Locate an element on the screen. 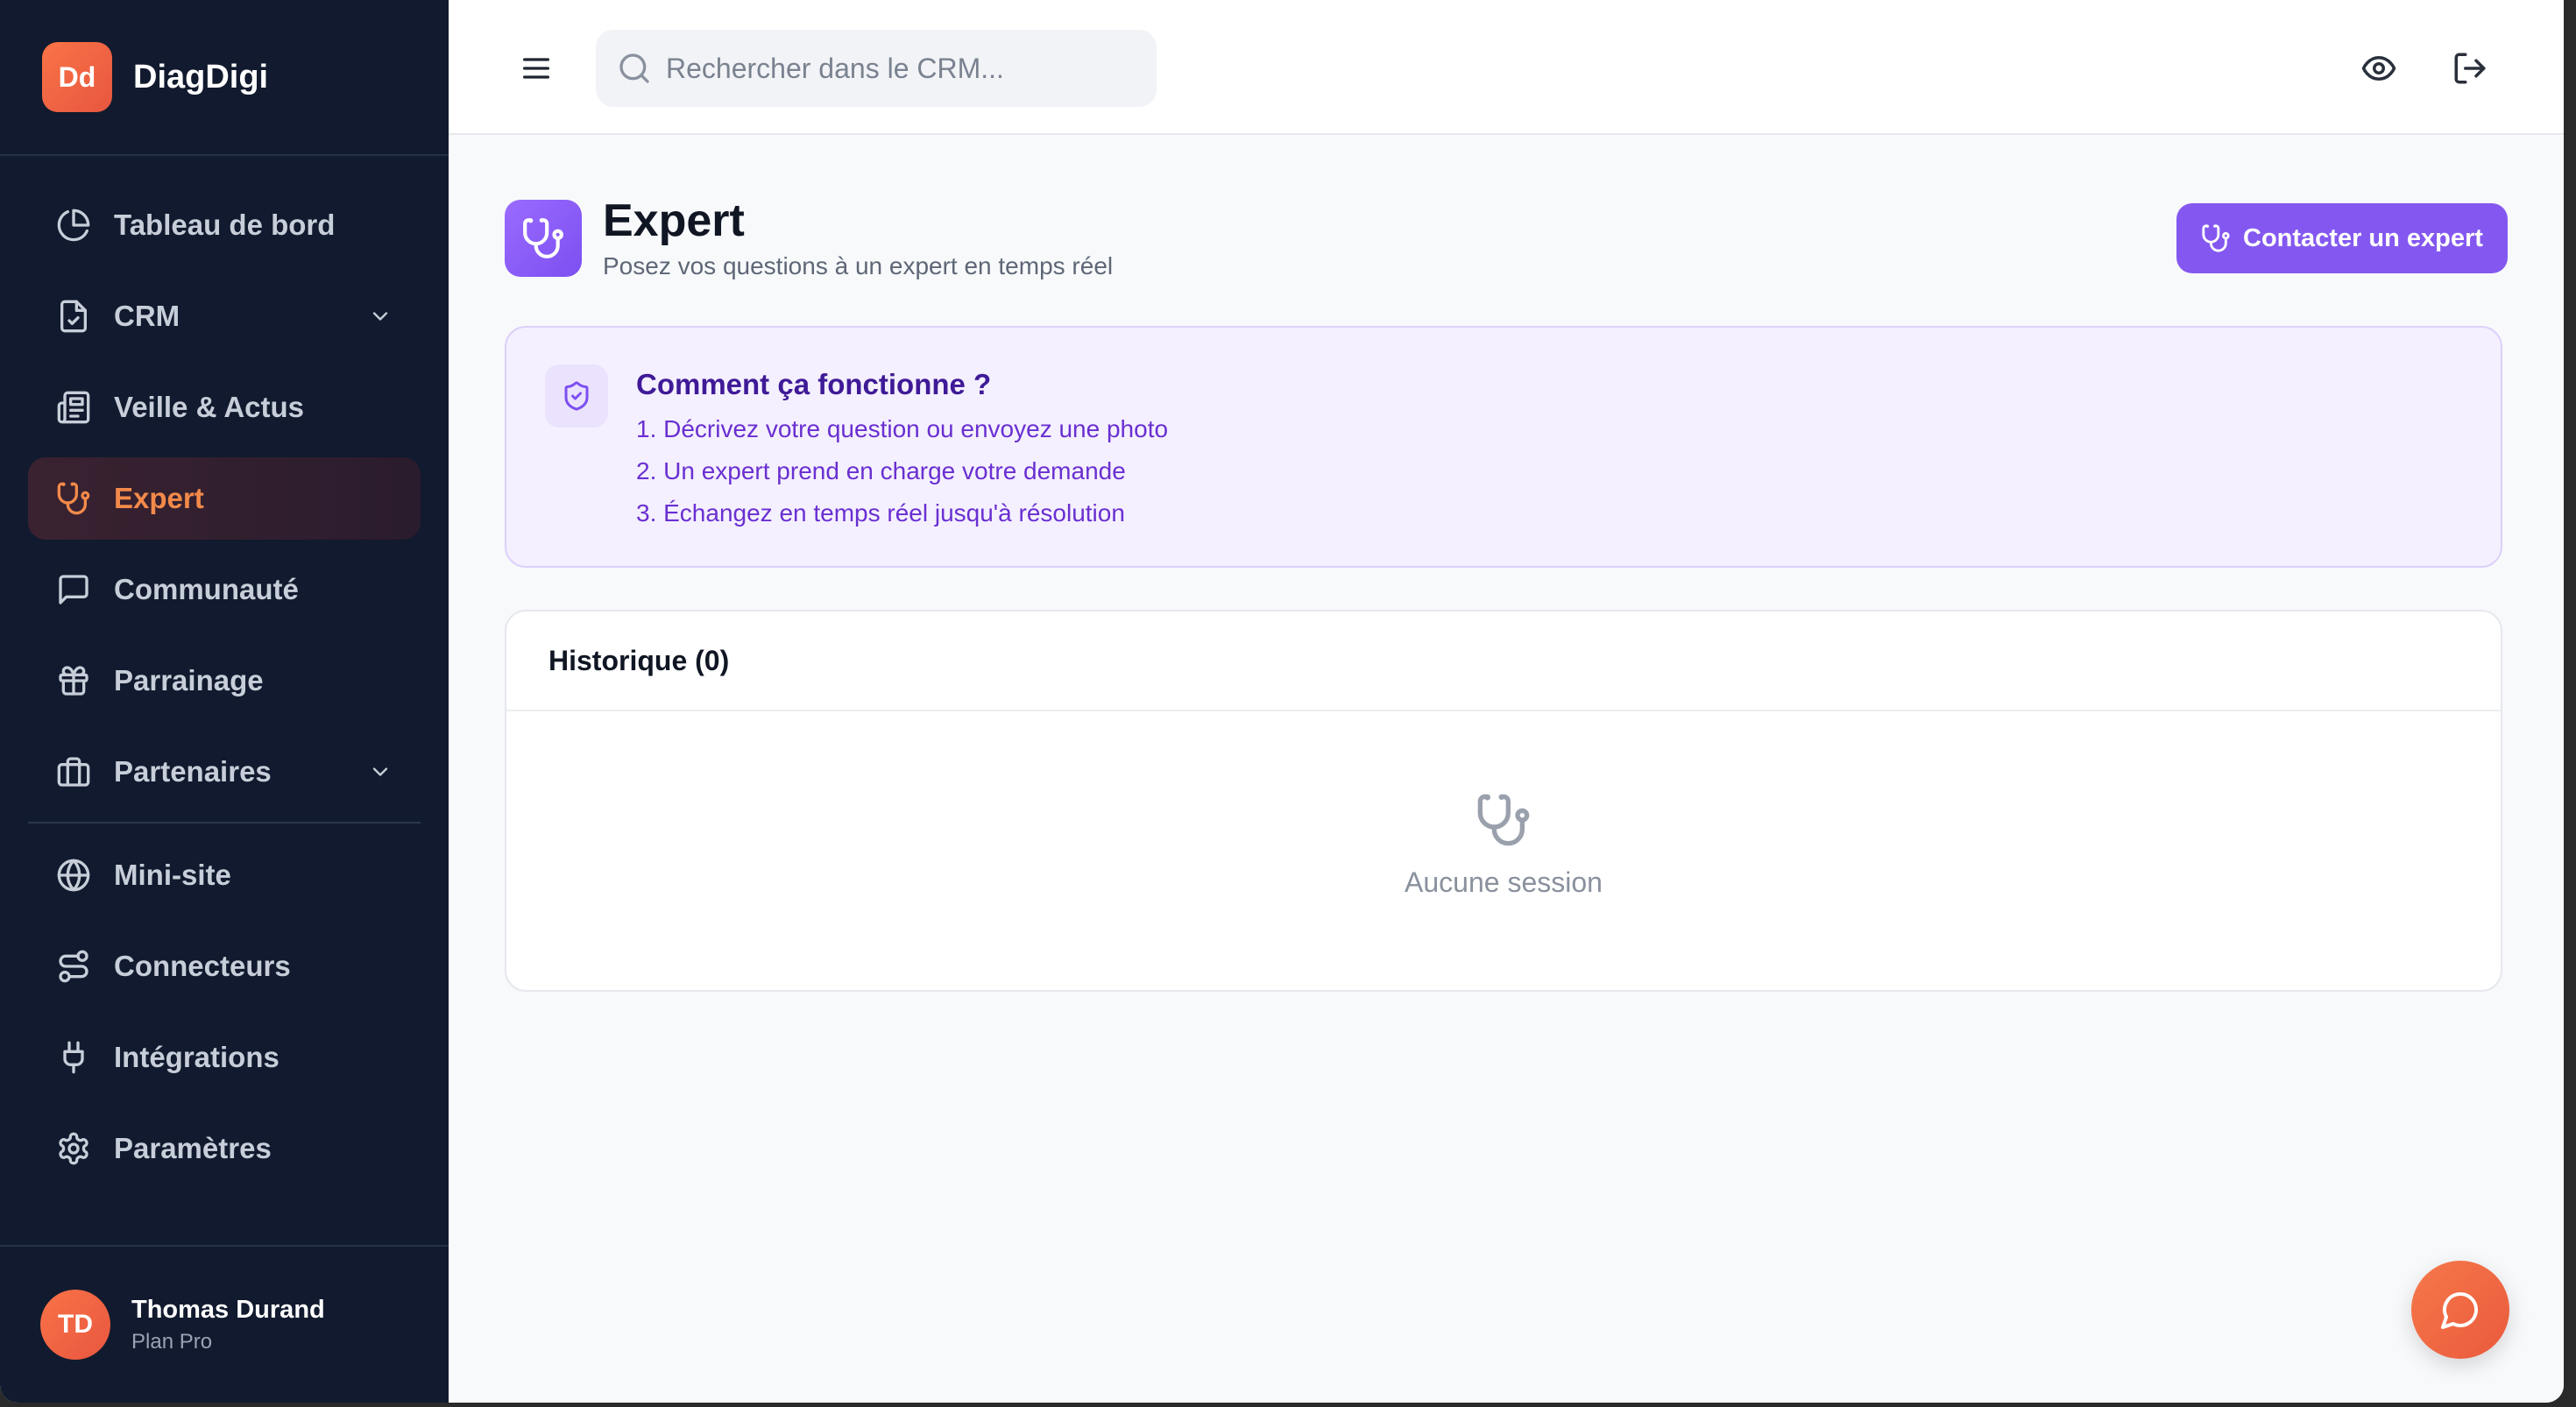 This screenshot has width=2576, height=1407. sidebar-item-expert: Expert is located at coordinates (224, 498).